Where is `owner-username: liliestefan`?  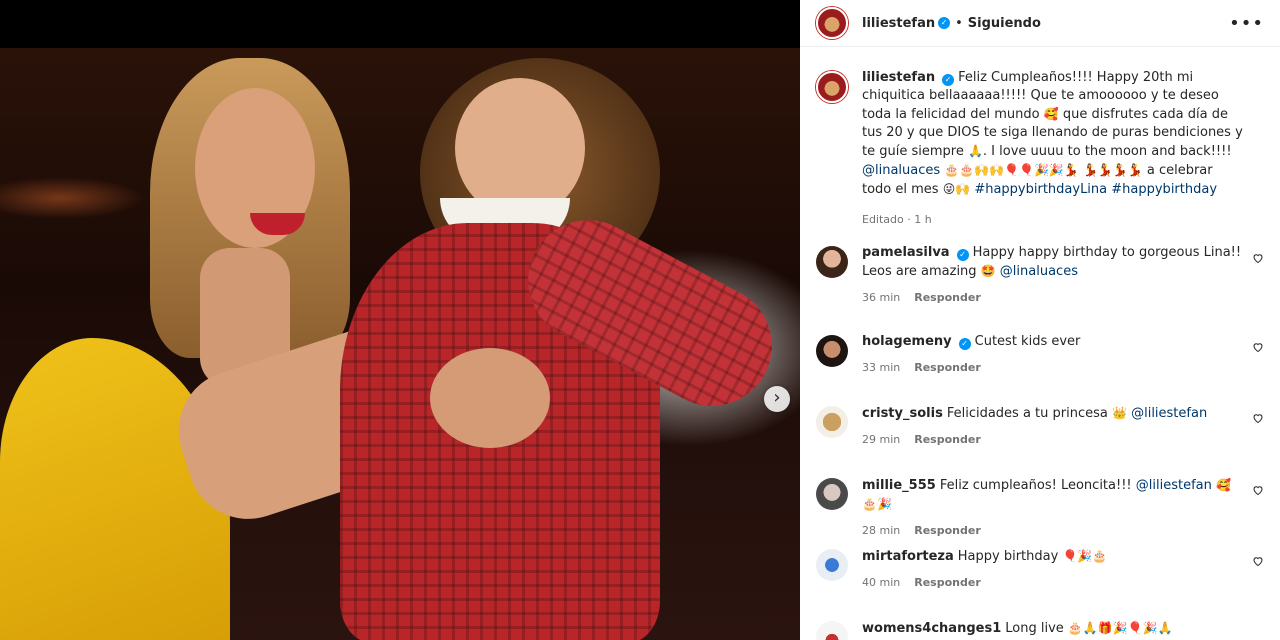
owner-username: liliestefan is located at coordinates (898, 23).